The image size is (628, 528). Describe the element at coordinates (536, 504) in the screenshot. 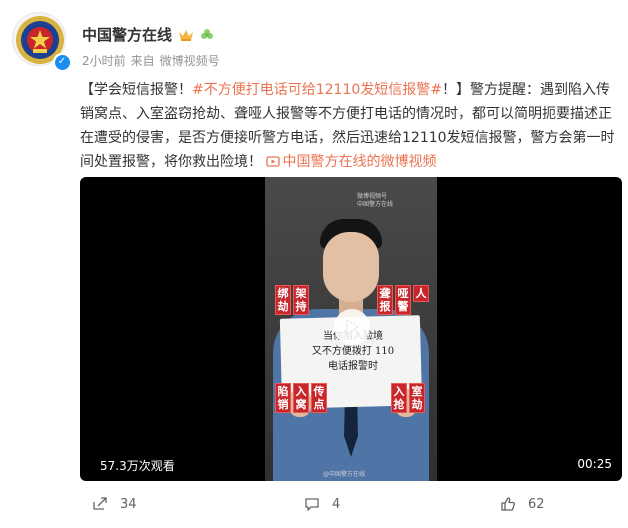

I see `like-count: 62` at that location.